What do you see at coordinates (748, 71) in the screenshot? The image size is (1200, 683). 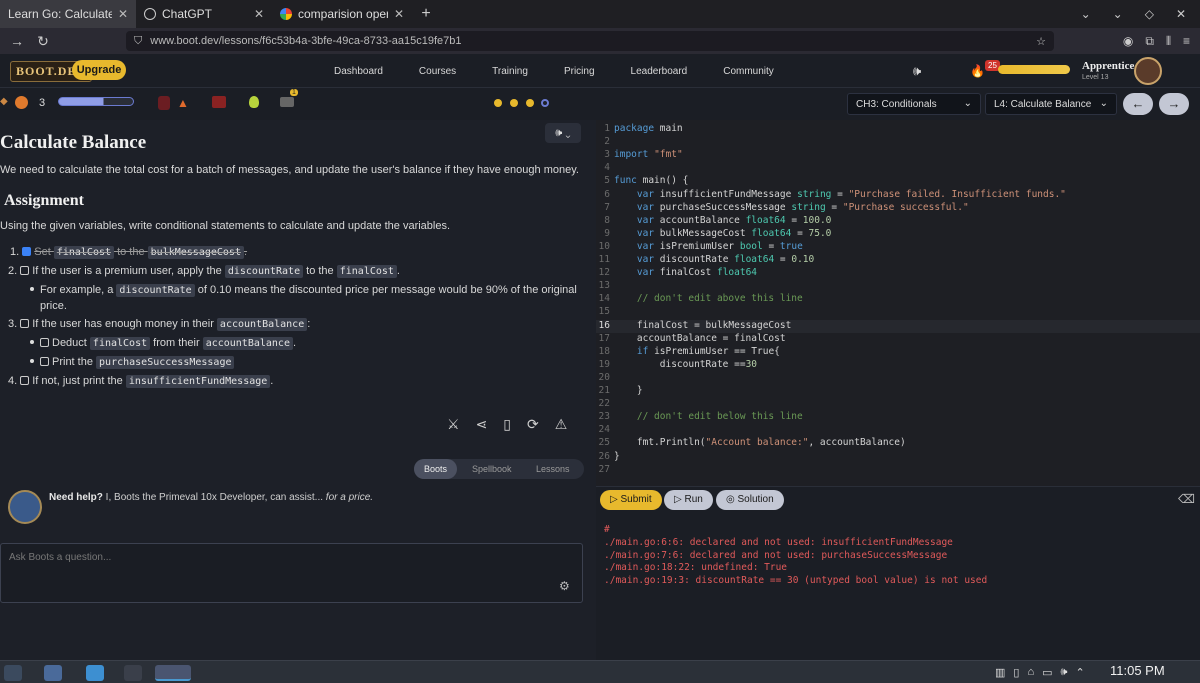 I see `nav-community: Community` at bounding box center [748, 71].